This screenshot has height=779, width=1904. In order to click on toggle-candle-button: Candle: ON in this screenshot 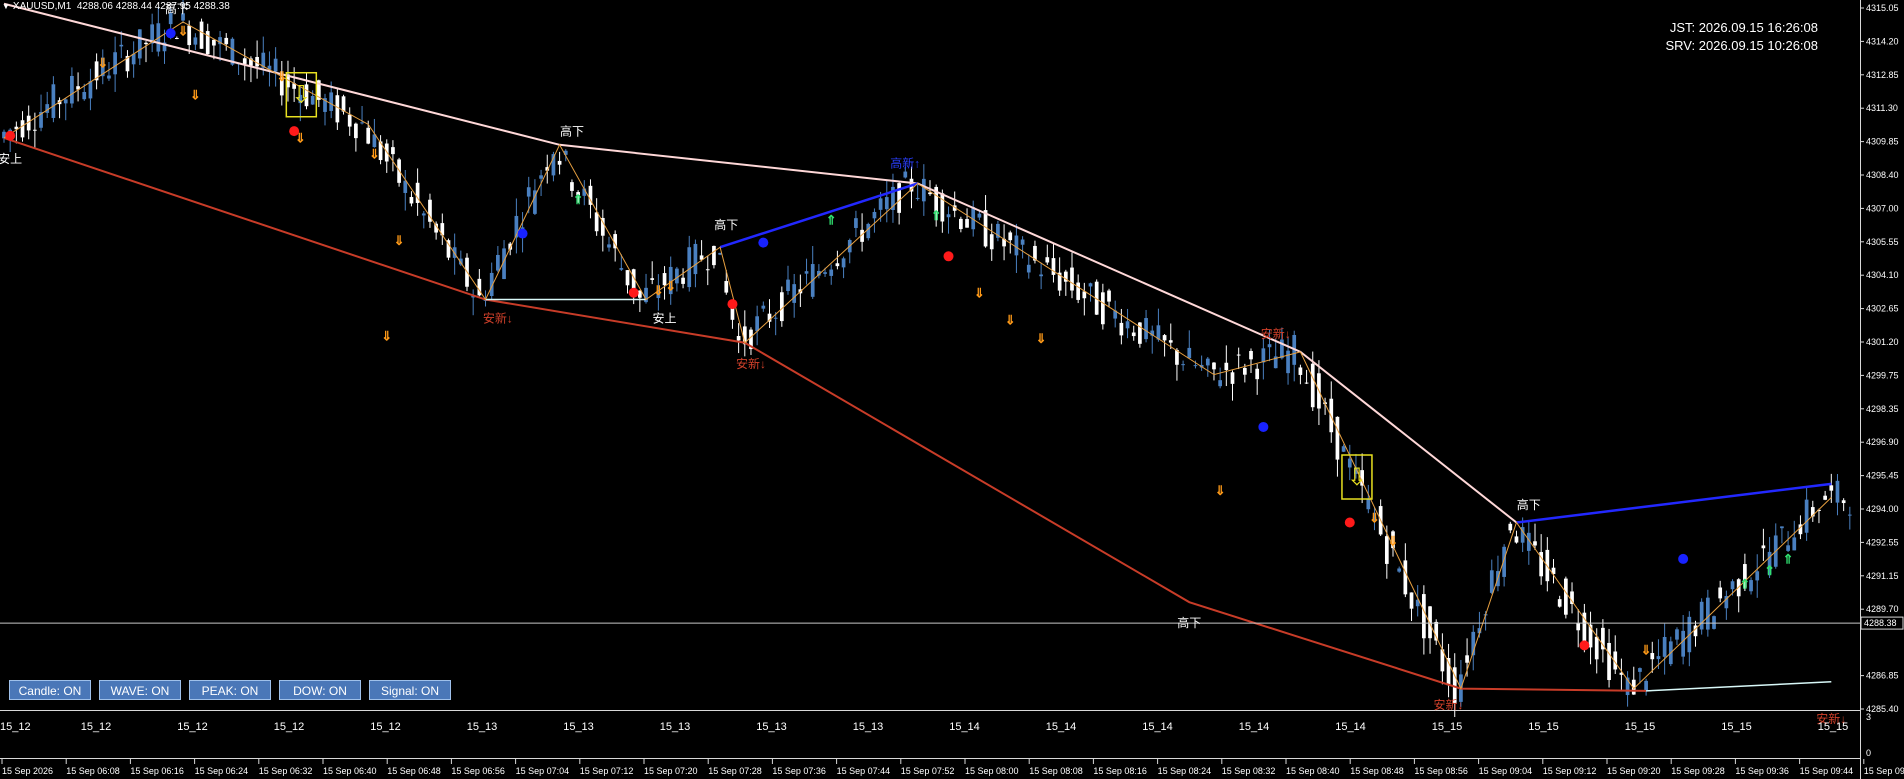, I will do `click(50, 690)`.